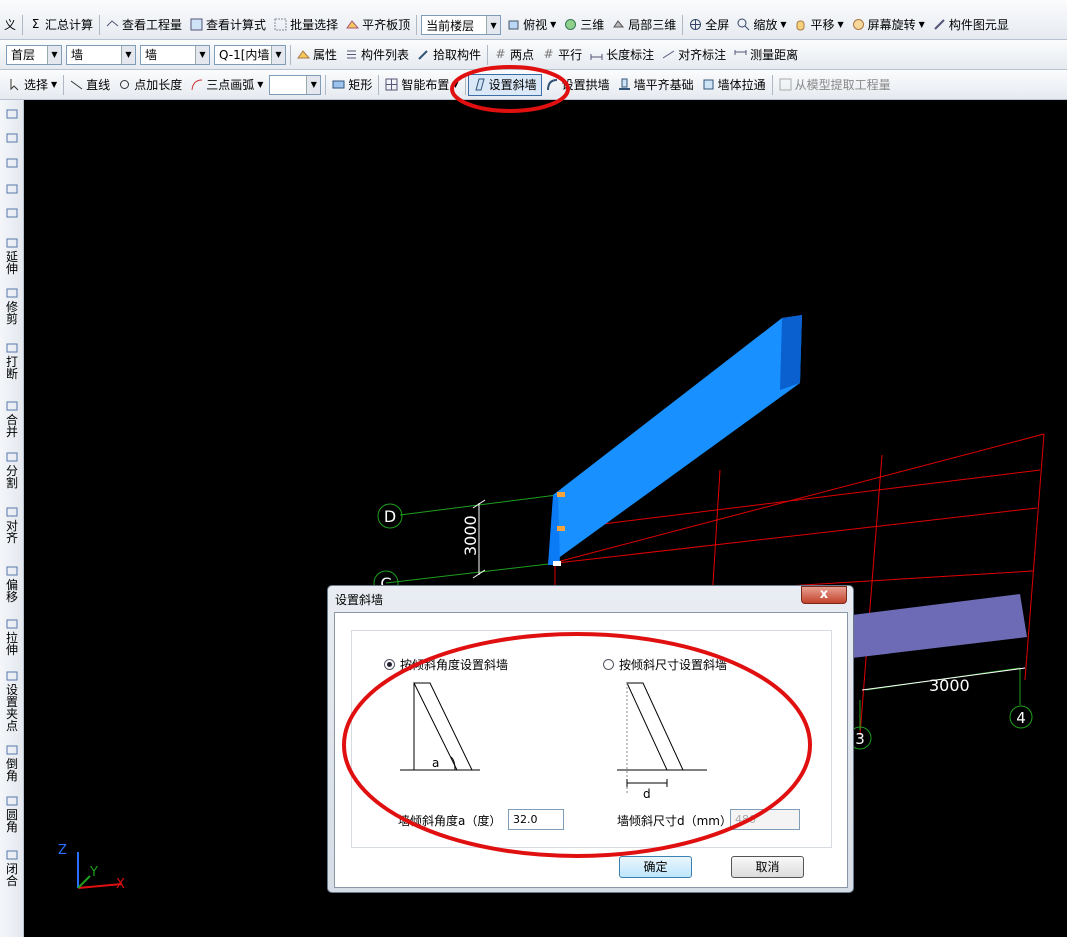  Describe the element at coordinates (12, 190) in the screenshot. I see `left-tool-move` at that location.